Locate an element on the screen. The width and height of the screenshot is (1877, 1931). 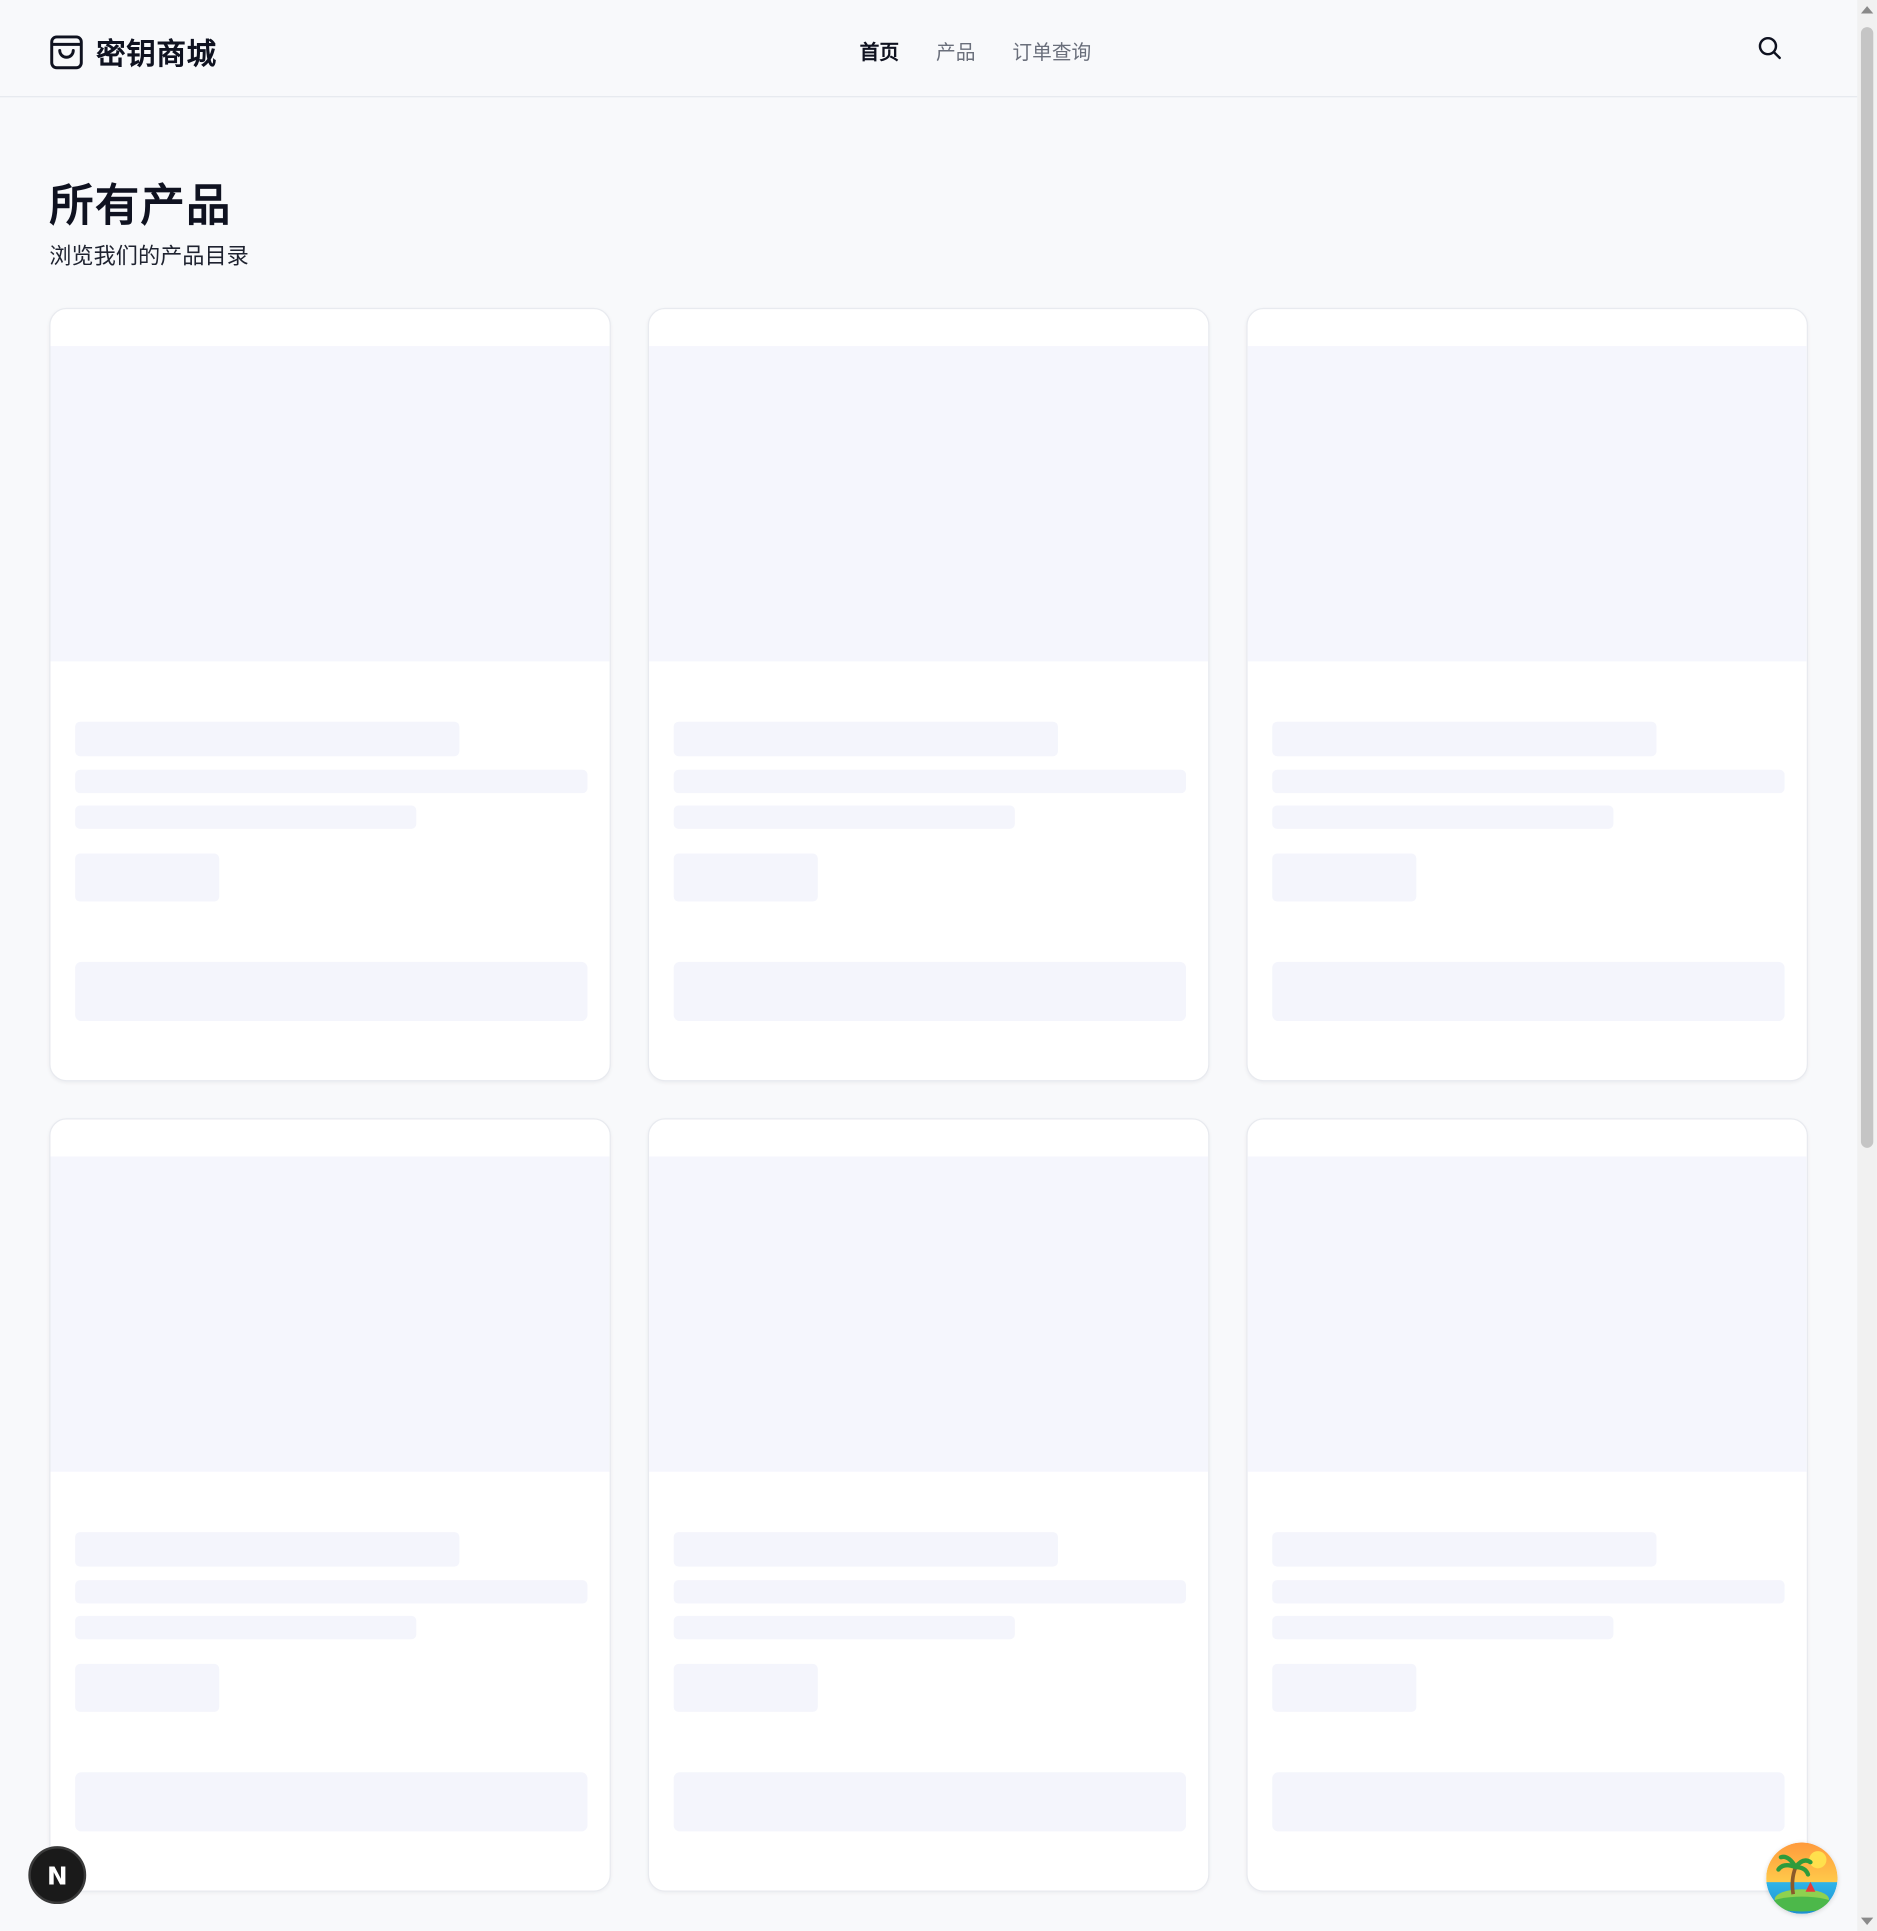
tropical-island-icon is located at coordinates (1802, 1878).